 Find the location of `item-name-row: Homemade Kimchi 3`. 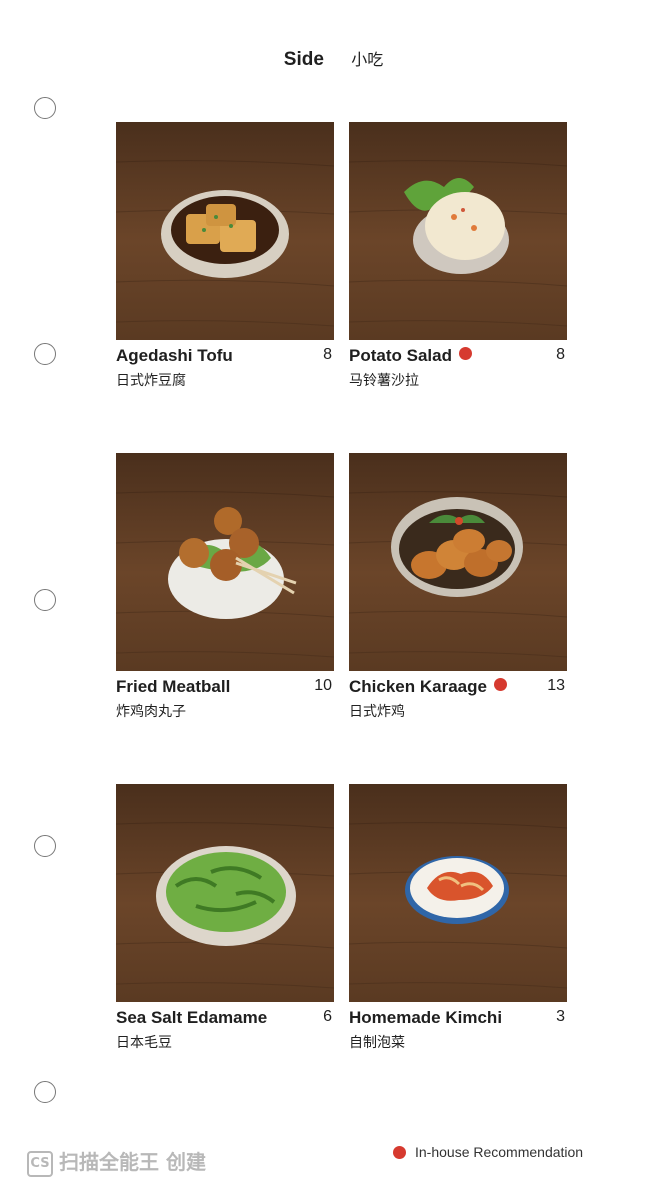

item-name-row: Homemade Kimchi 3 is located at coordinates (458, 1019).